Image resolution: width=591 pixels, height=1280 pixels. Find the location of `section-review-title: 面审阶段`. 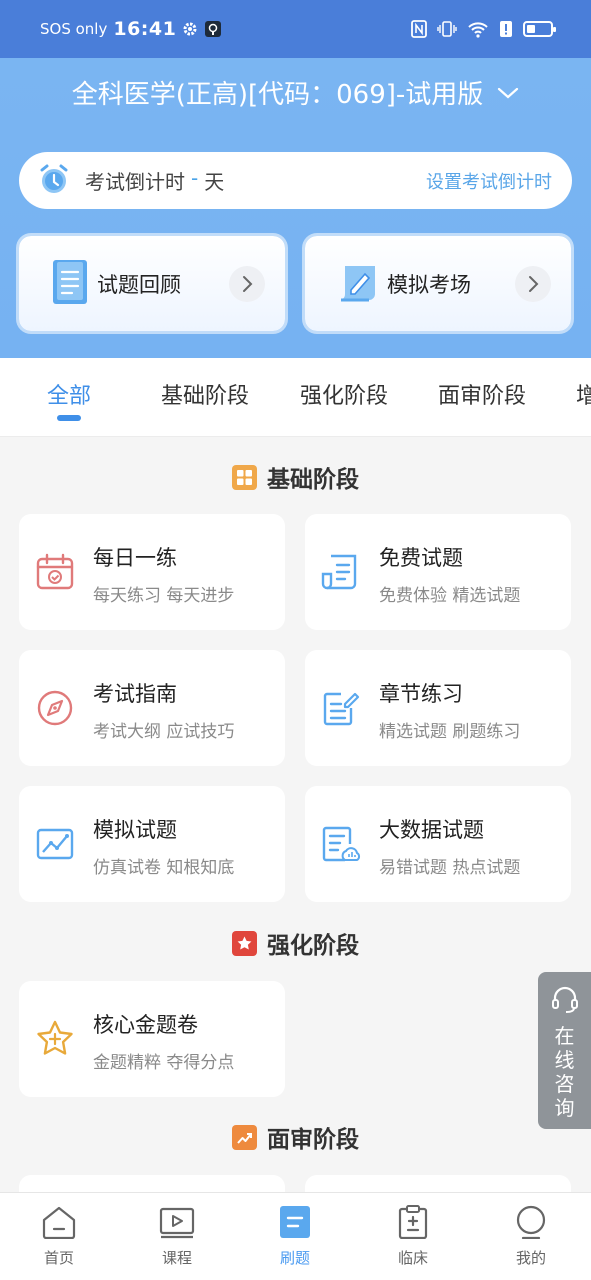

section-review-title: 面审阶段 is located at coordinates (295, 1137).